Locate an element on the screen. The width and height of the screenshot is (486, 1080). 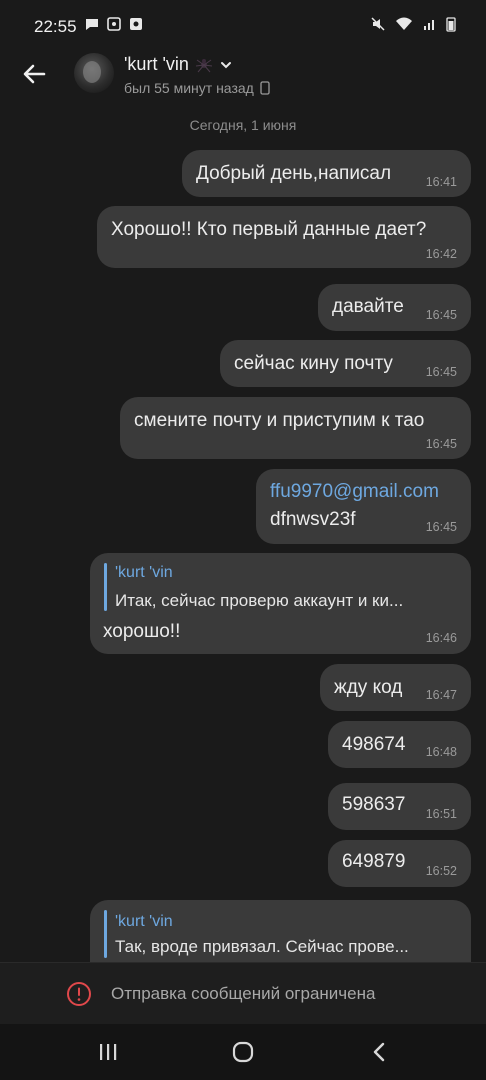
status-time: 22:55 is located at coordinates (55, 26).